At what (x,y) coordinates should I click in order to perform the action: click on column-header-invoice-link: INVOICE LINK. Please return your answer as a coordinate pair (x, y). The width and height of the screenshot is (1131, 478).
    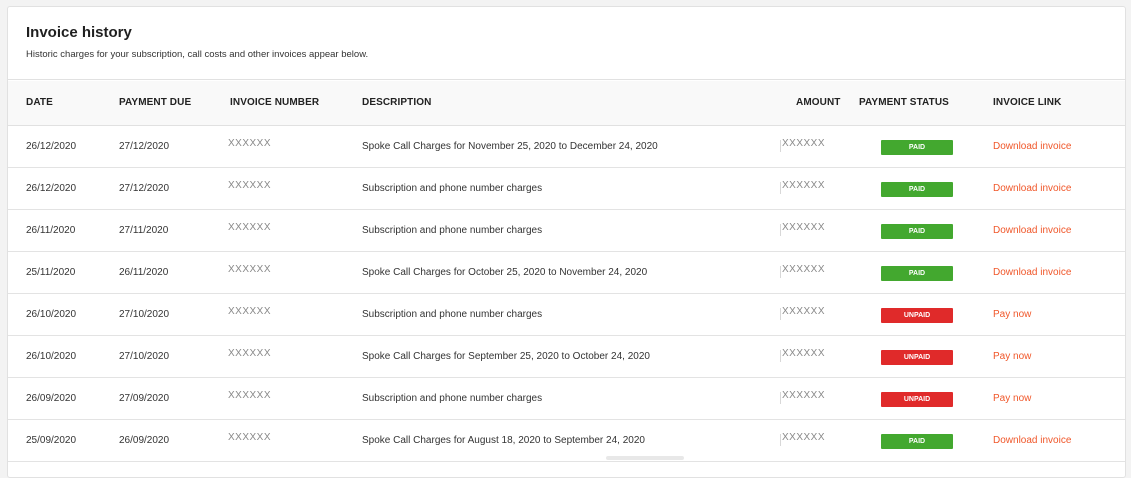
    Looking at the image, I should click on (1027, 102).